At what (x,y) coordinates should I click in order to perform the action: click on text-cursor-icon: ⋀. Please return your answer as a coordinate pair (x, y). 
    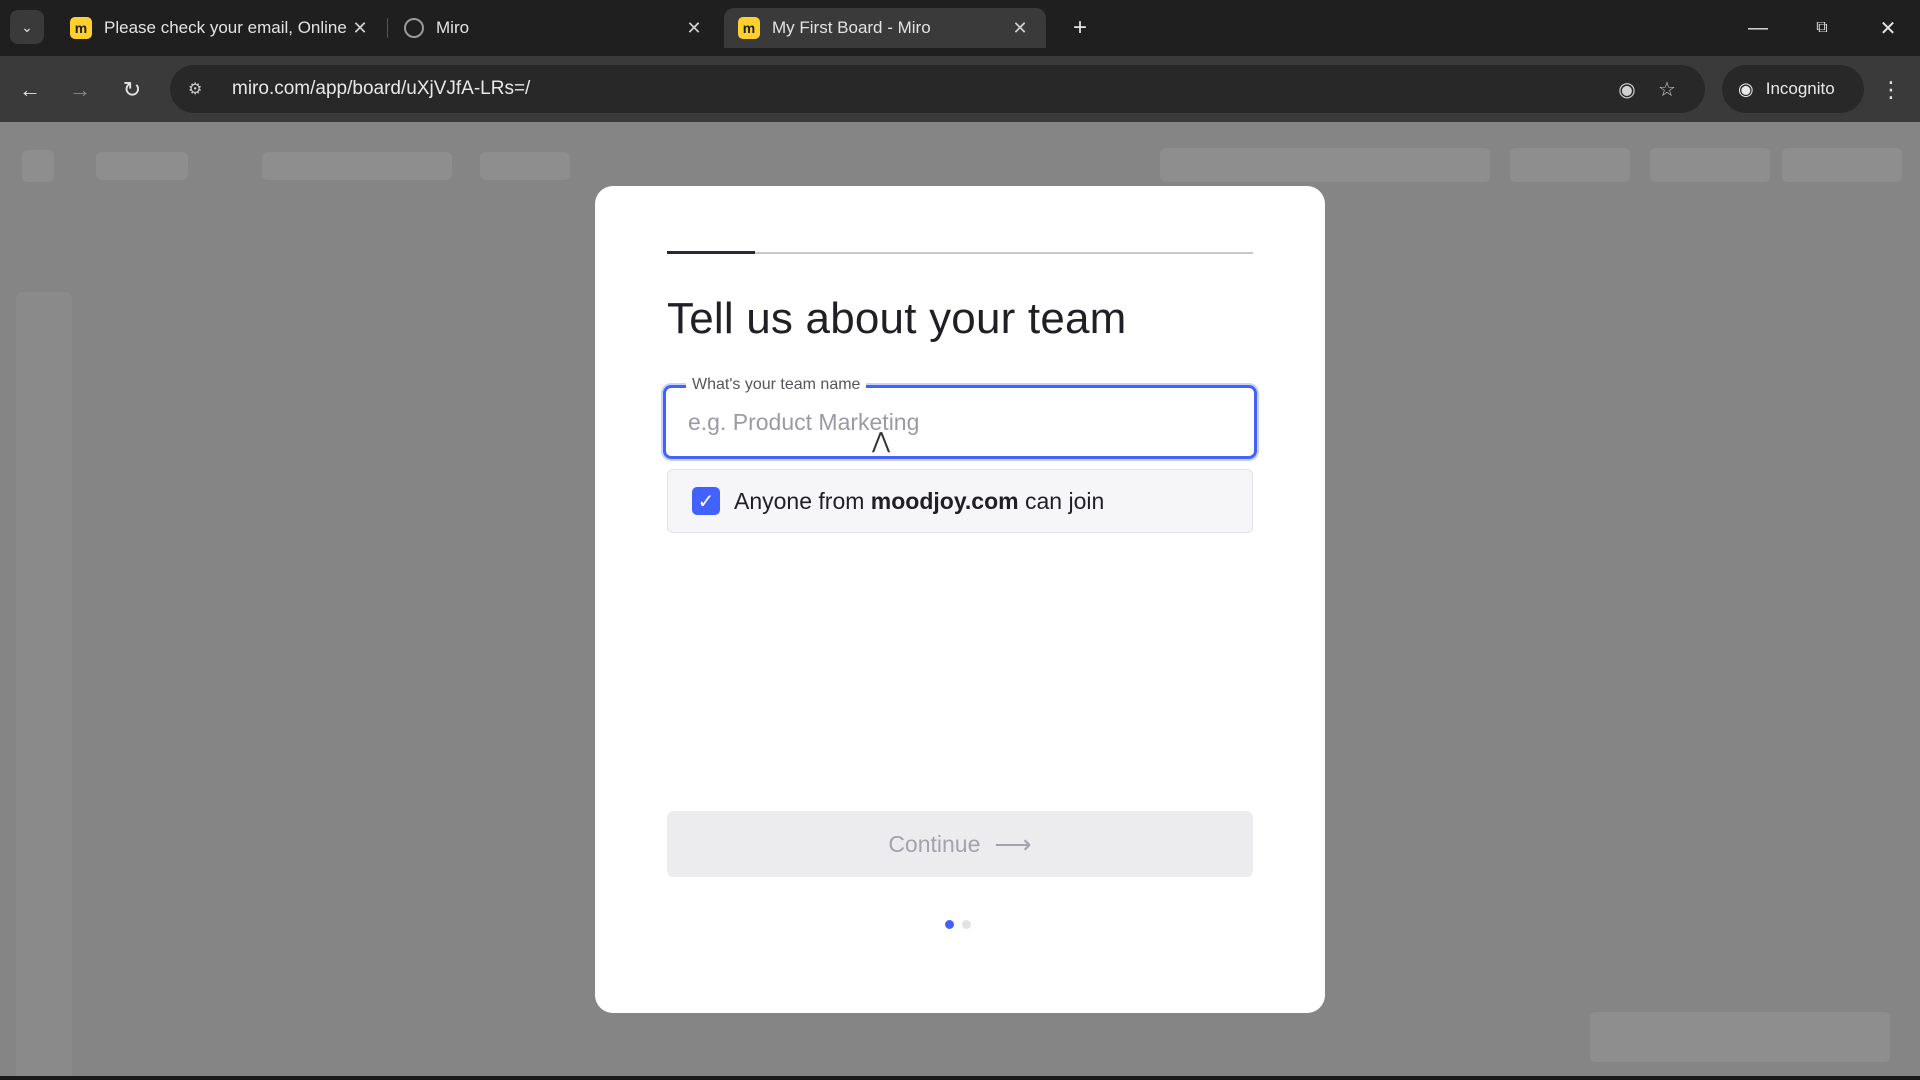
    Looking at the image, I should click on (881, 440).